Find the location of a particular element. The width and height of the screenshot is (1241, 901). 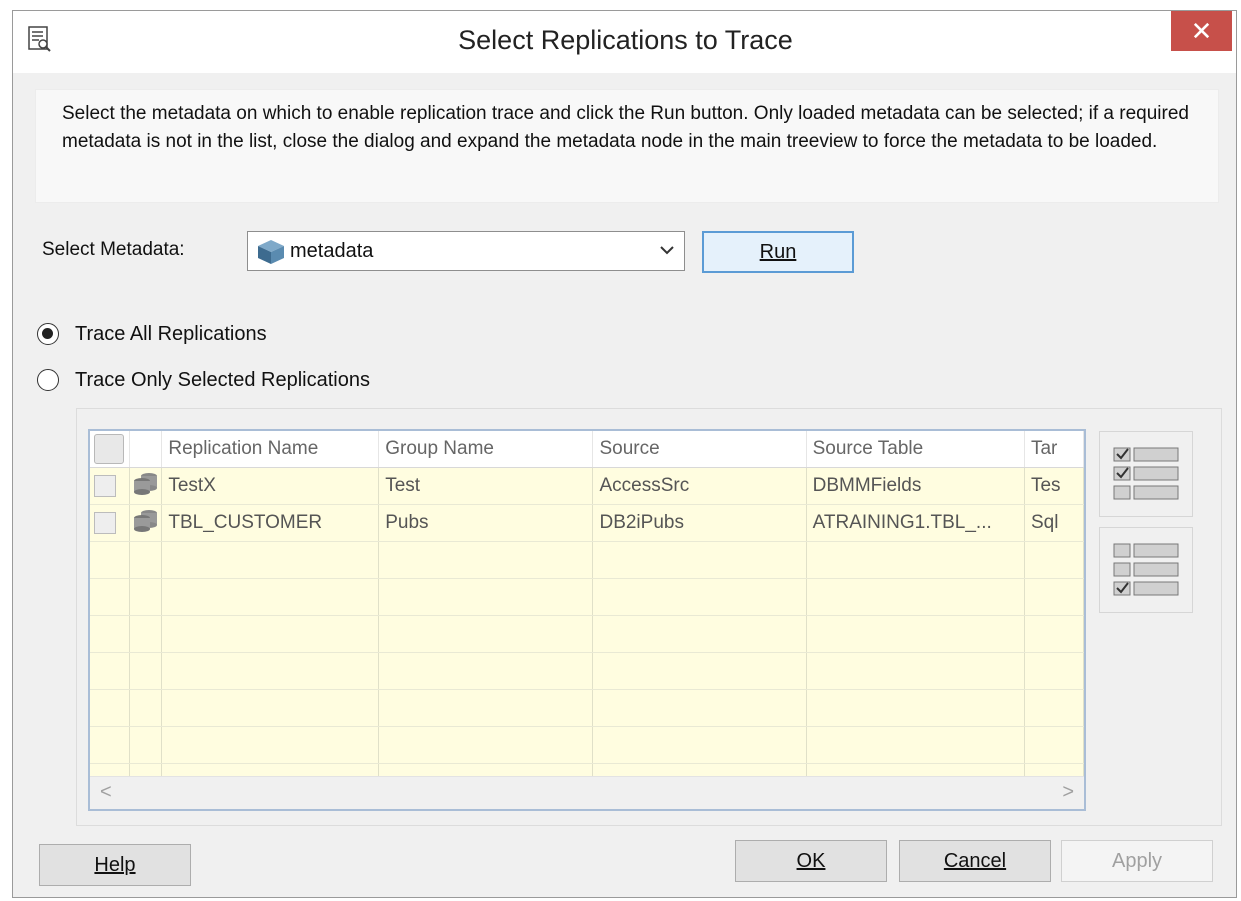

cell-target: Sql is located at coordinates (1054, 523).